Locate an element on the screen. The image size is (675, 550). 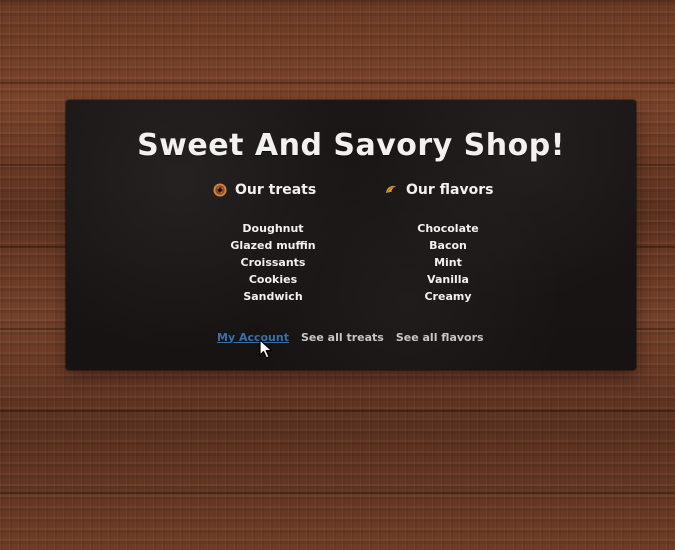
flavor-item: Creamy is located at coordinates (448, 296).